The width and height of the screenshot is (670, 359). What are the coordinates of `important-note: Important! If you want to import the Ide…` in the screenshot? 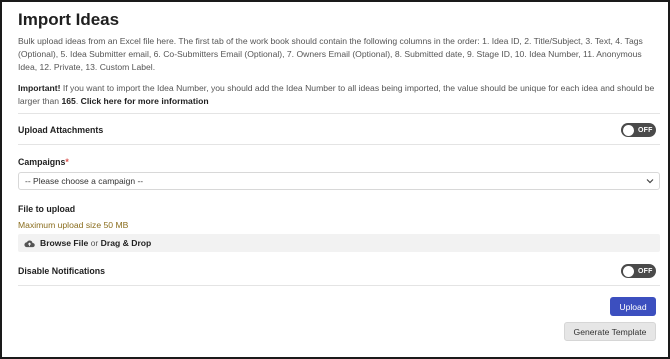 It's located at (339, 95).